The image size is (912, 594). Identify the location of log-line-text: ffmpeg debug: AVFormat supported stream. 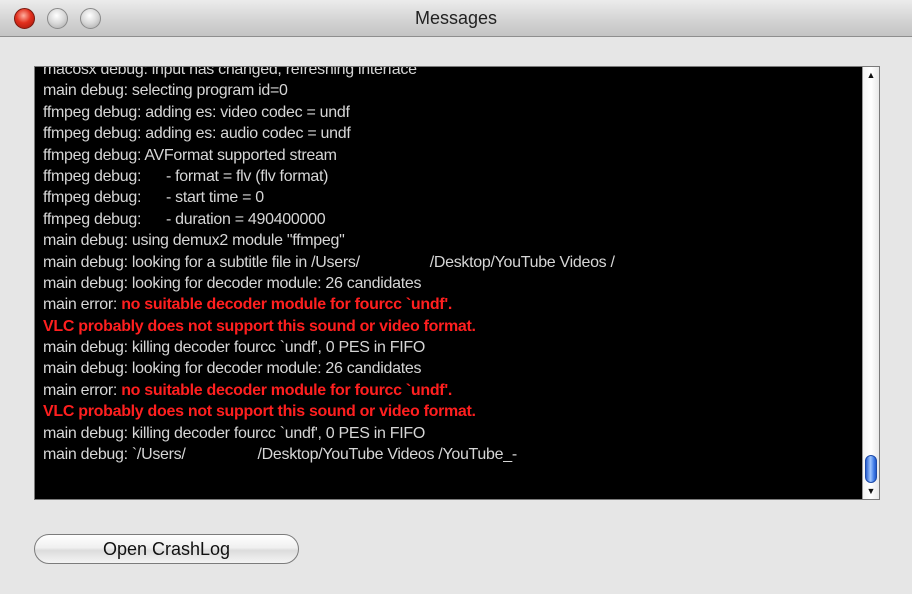
(190, 155).